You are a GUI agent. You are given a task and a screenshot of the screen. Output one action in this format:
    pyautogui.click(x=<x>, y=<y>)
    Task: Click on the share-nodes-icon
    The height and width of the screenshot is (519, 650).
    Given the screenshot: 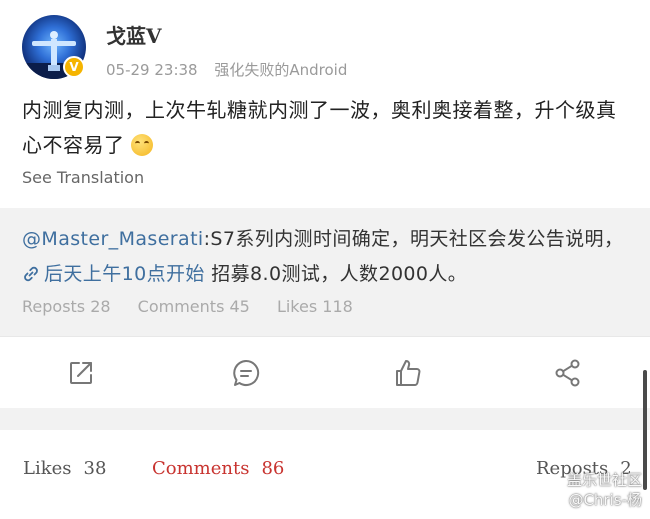 What is the action you would take?
    pyautogui.click(x=567, y=373)
    